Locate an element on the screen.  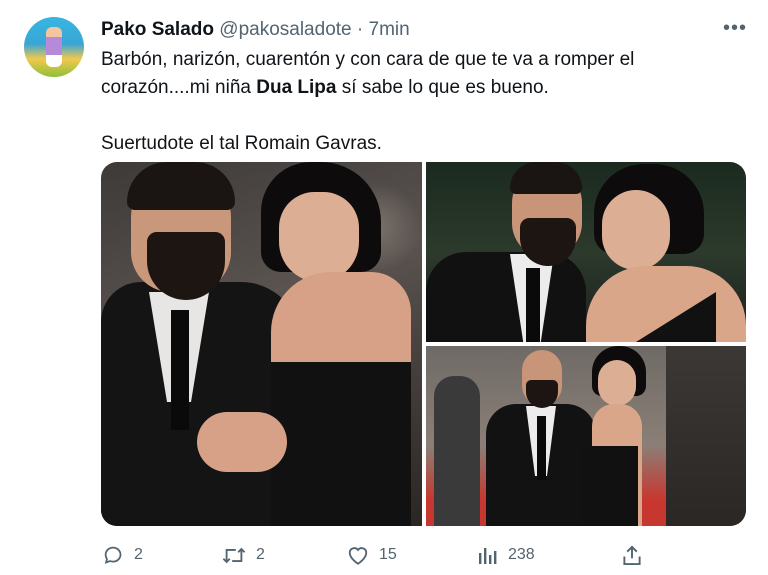
more-options-icon: ••• is located at coordinates (735, 28).